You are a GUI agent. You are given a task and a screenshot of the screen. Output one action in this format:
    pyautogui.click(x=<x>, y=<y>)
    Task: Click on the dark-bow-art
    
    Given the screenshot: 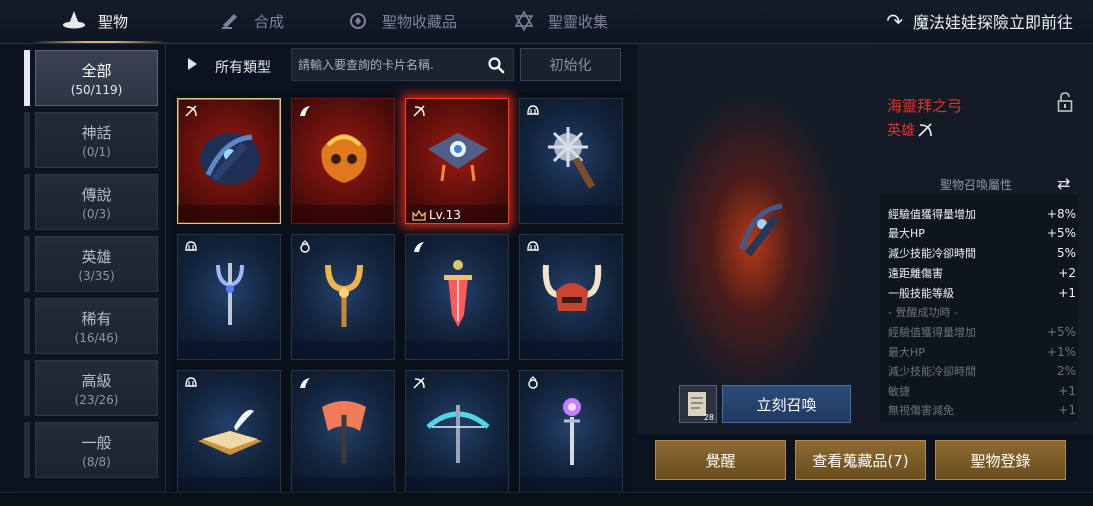 What is the action you would take?
    pyautogui.click(x=230, y=159)
    